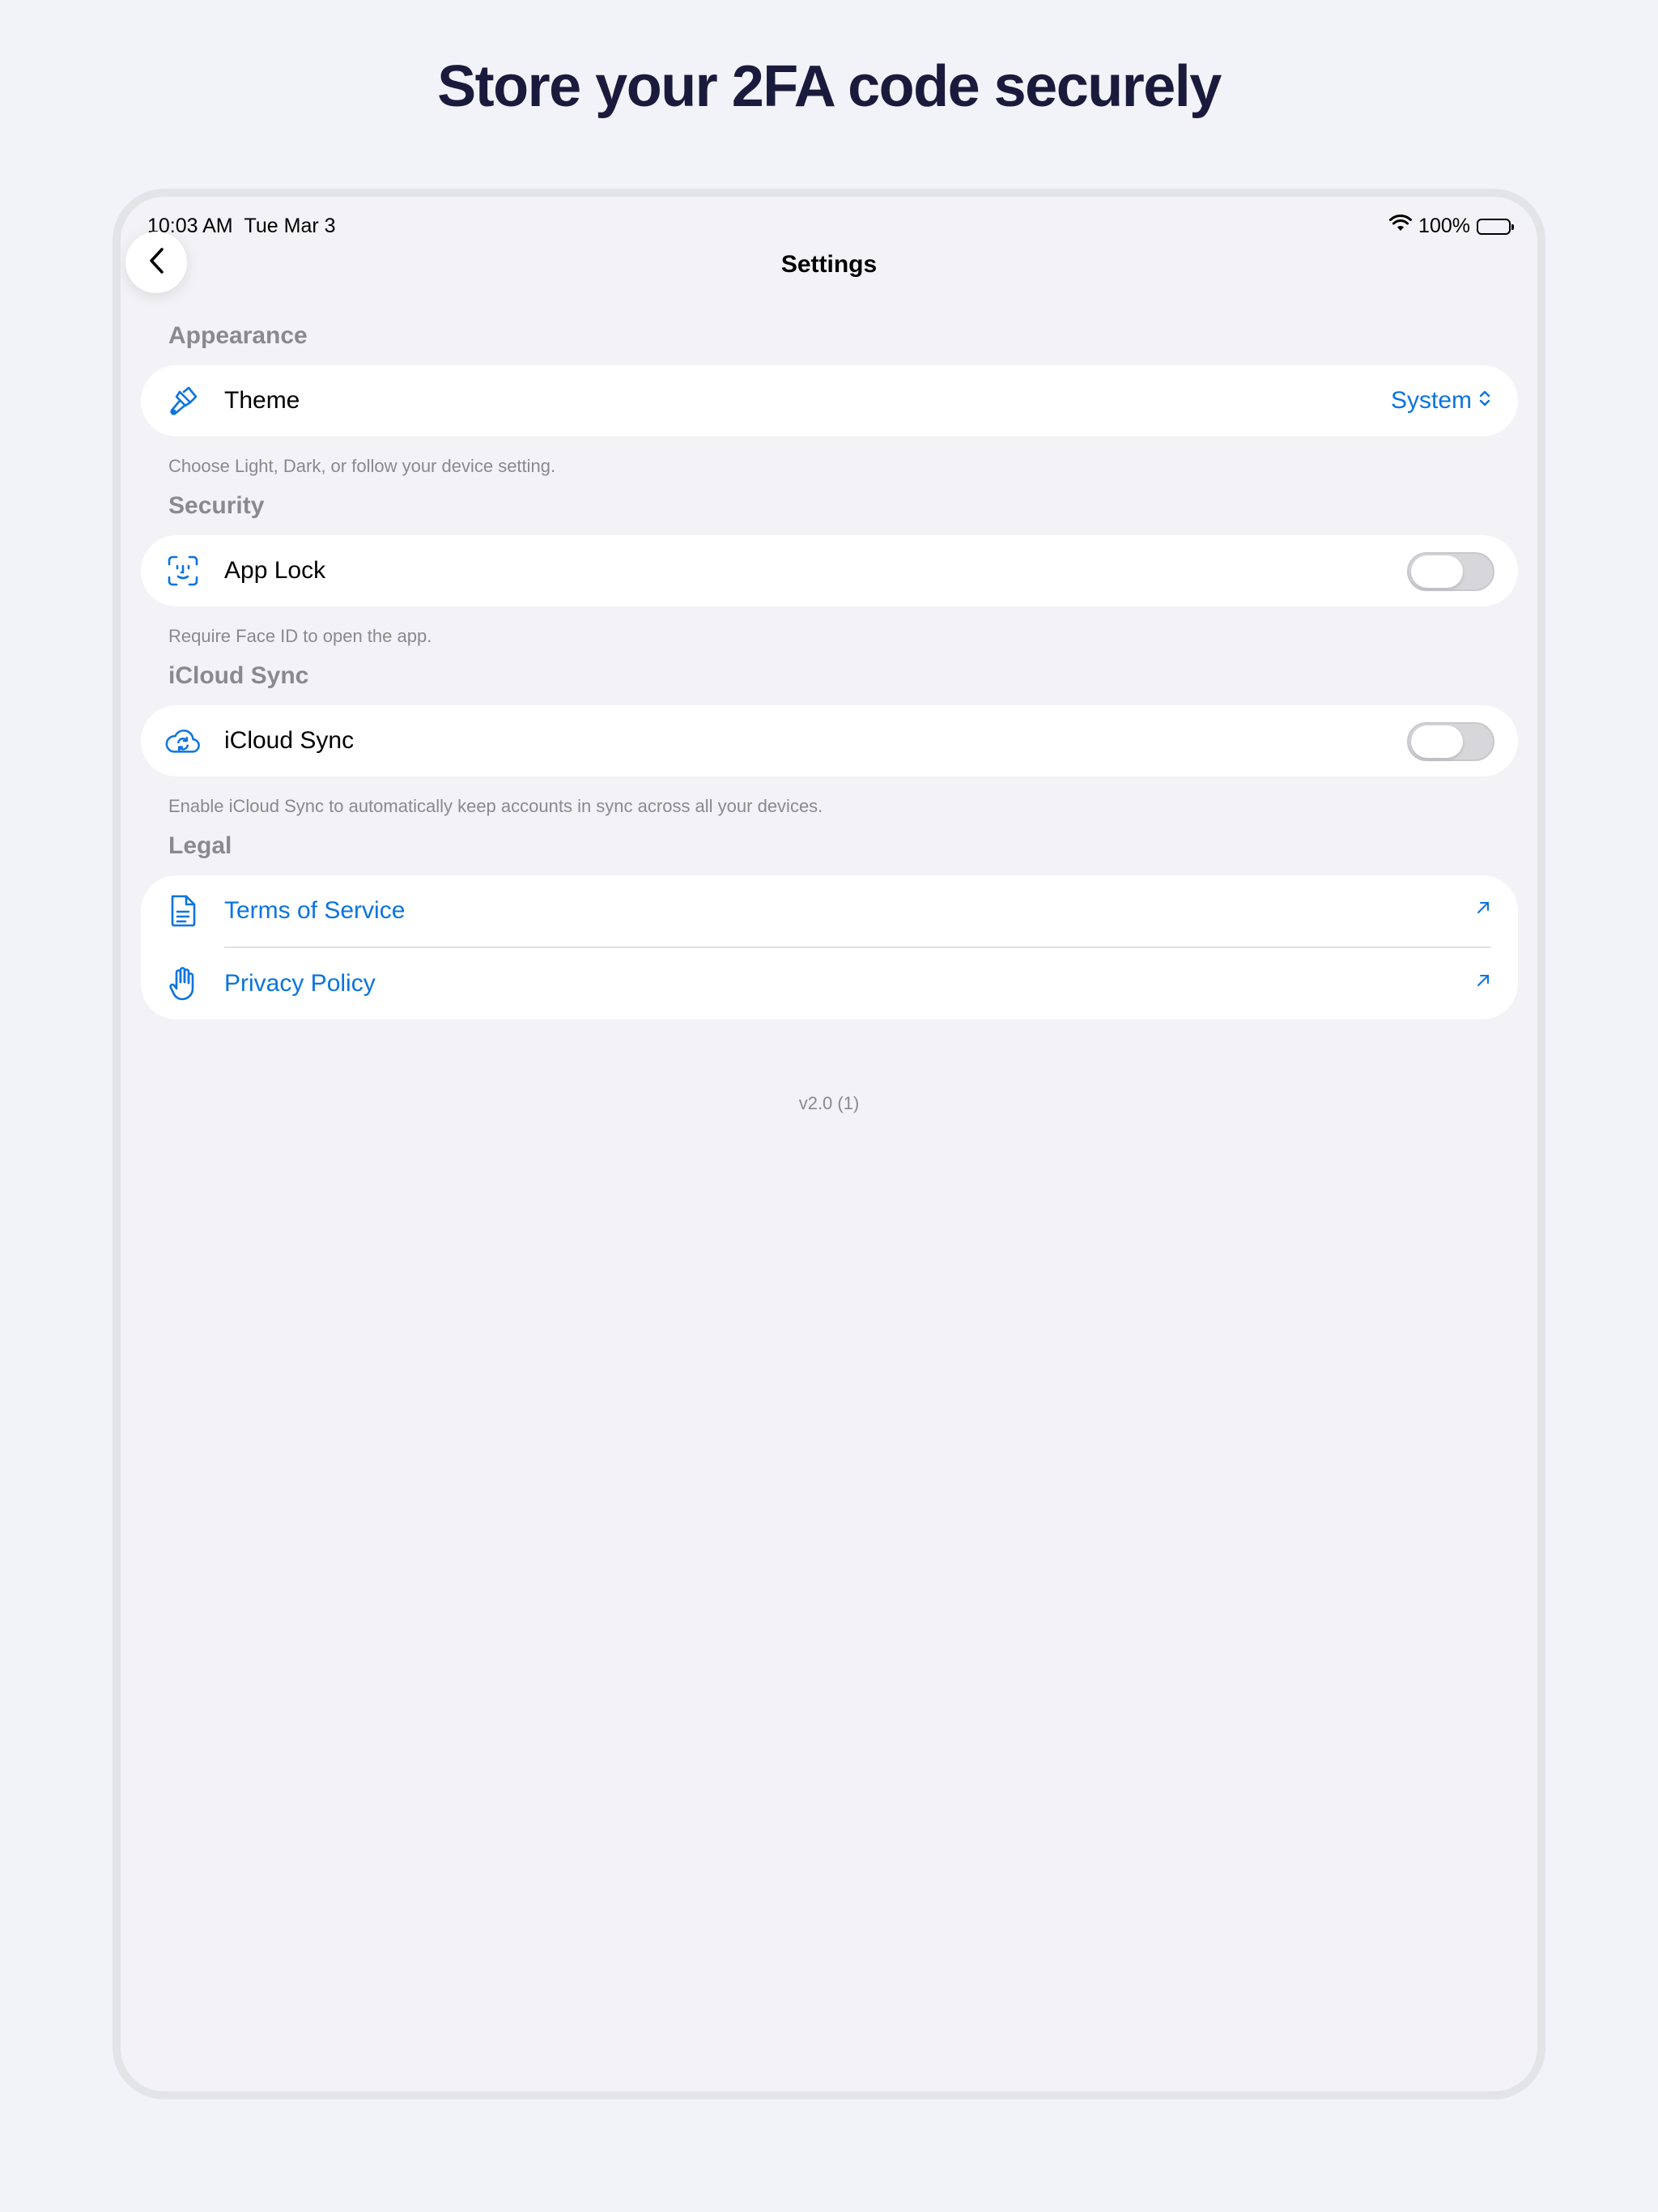 The height and width of the screenshot is (2212, 1658). What do you see at coordinates (238, 676) in the screenshot?
I see `section-header-icloud: iCloud Sync` at bounding box center [238, 676].